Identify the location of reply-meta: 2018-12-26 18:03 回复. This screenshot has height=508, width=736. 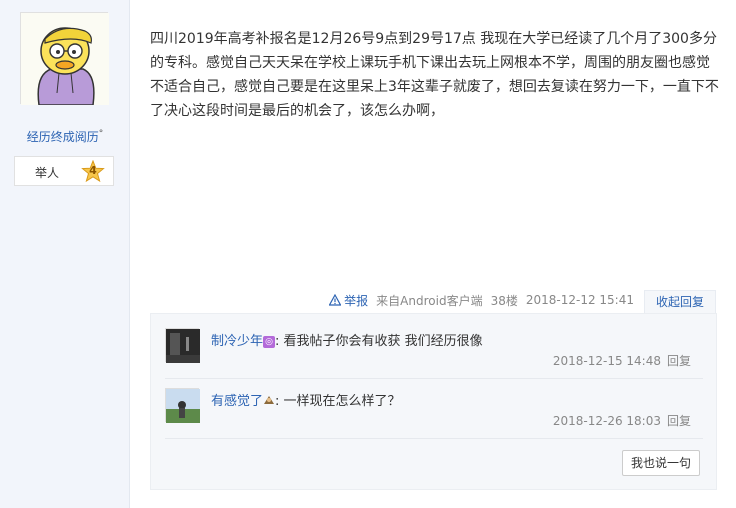
(622, 420).